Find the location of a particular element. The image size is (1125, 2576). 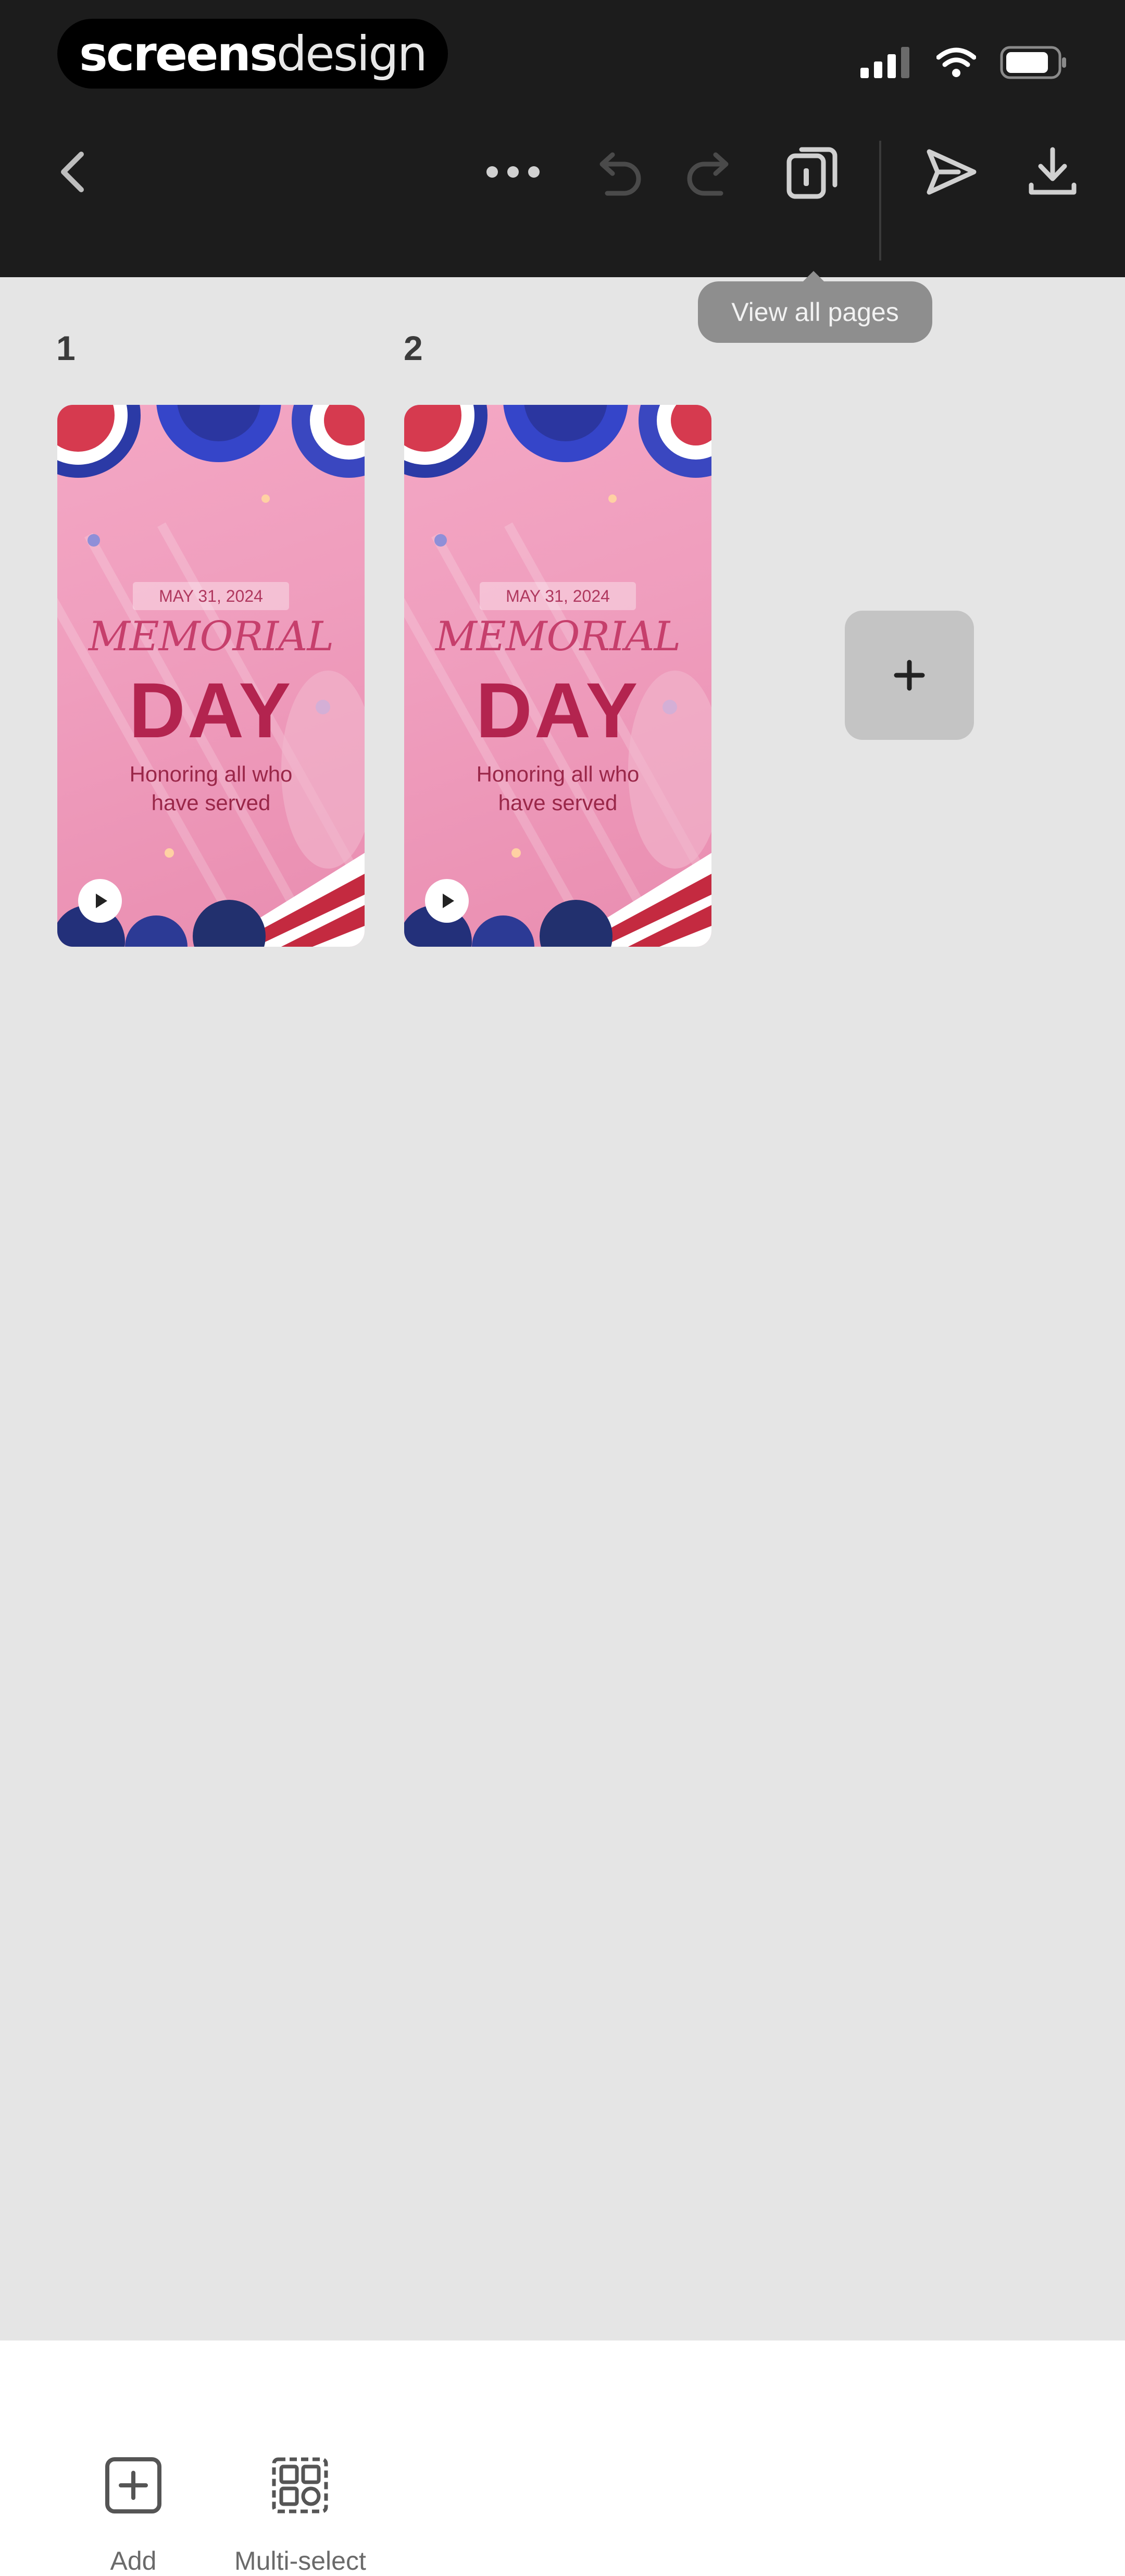

multi-select-label: Multi-select is located at coordinates (300, 2560).